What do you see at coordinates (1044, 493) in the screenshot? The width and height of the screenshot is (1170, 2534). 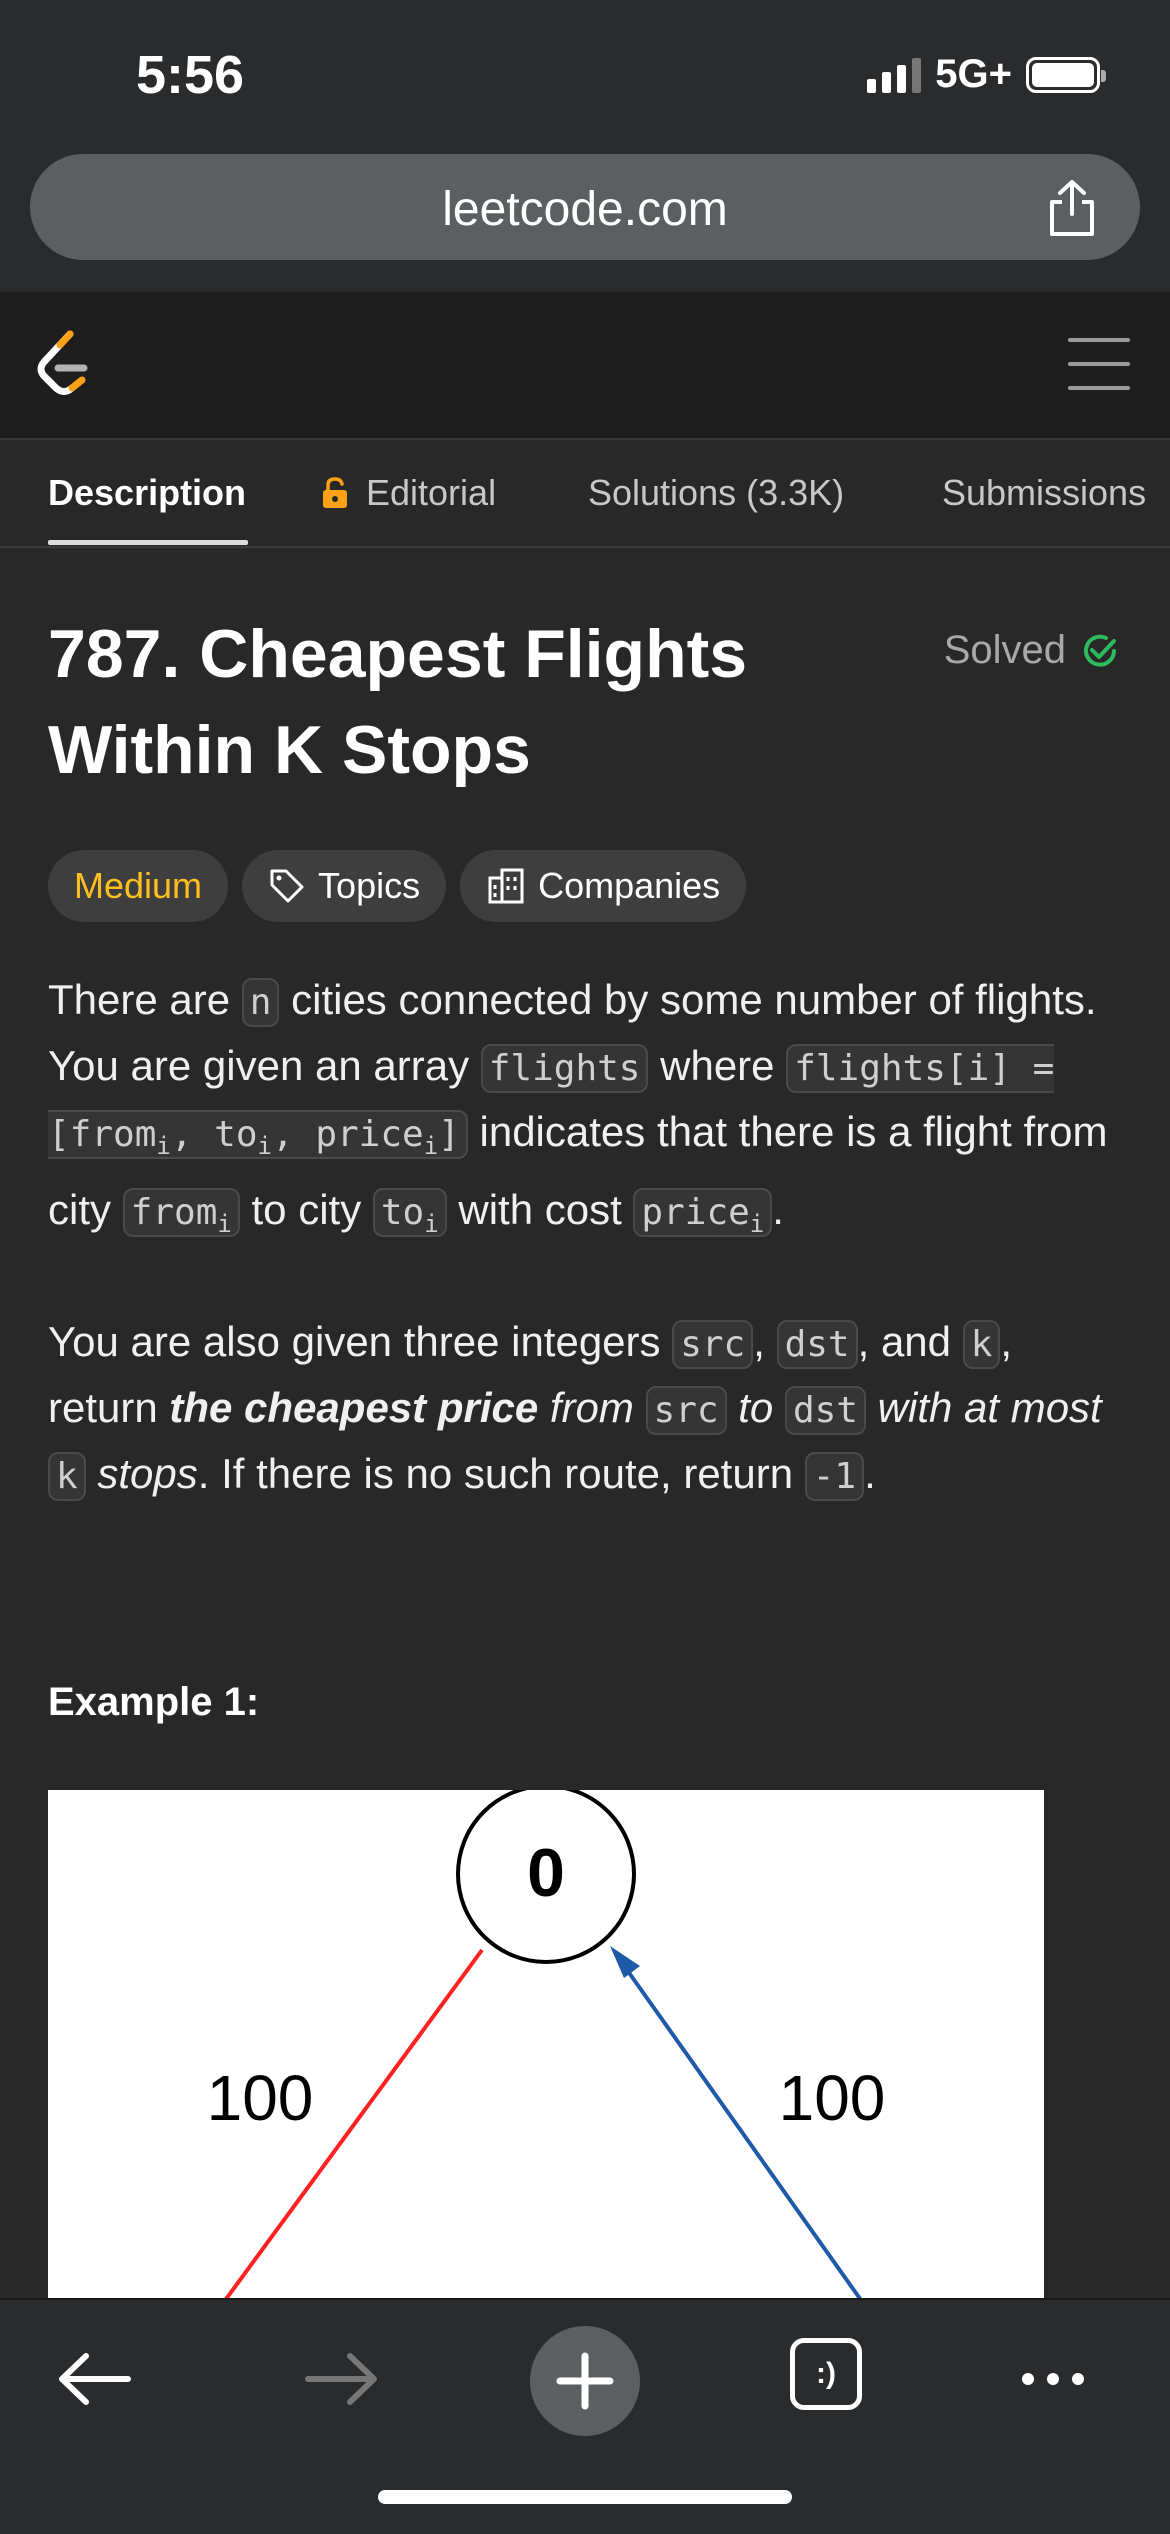 I see `tab-submissions: Submissions` at bounding box center [1044, 493].